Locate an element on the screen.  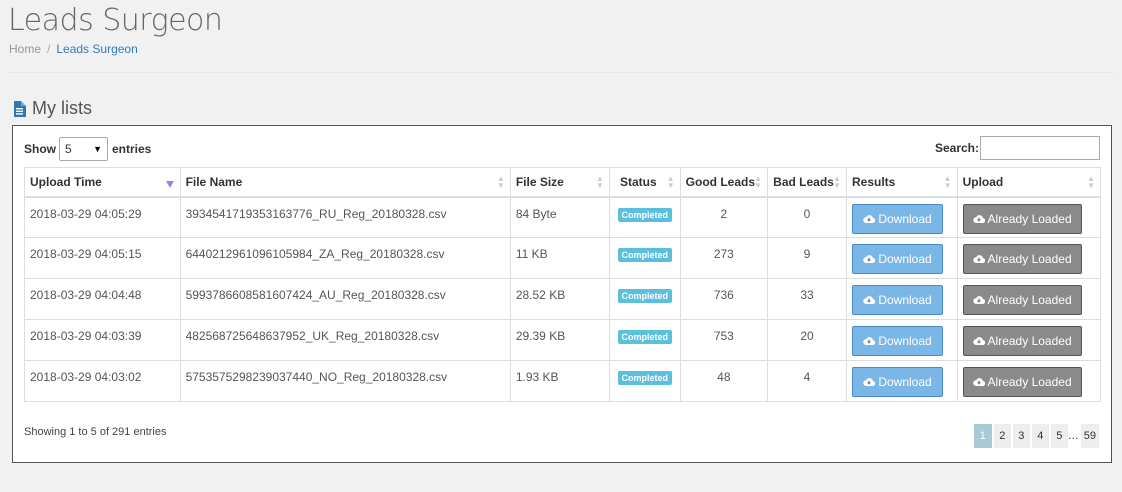
cell-good-leads: 736 is located at coordinates (724, 299).